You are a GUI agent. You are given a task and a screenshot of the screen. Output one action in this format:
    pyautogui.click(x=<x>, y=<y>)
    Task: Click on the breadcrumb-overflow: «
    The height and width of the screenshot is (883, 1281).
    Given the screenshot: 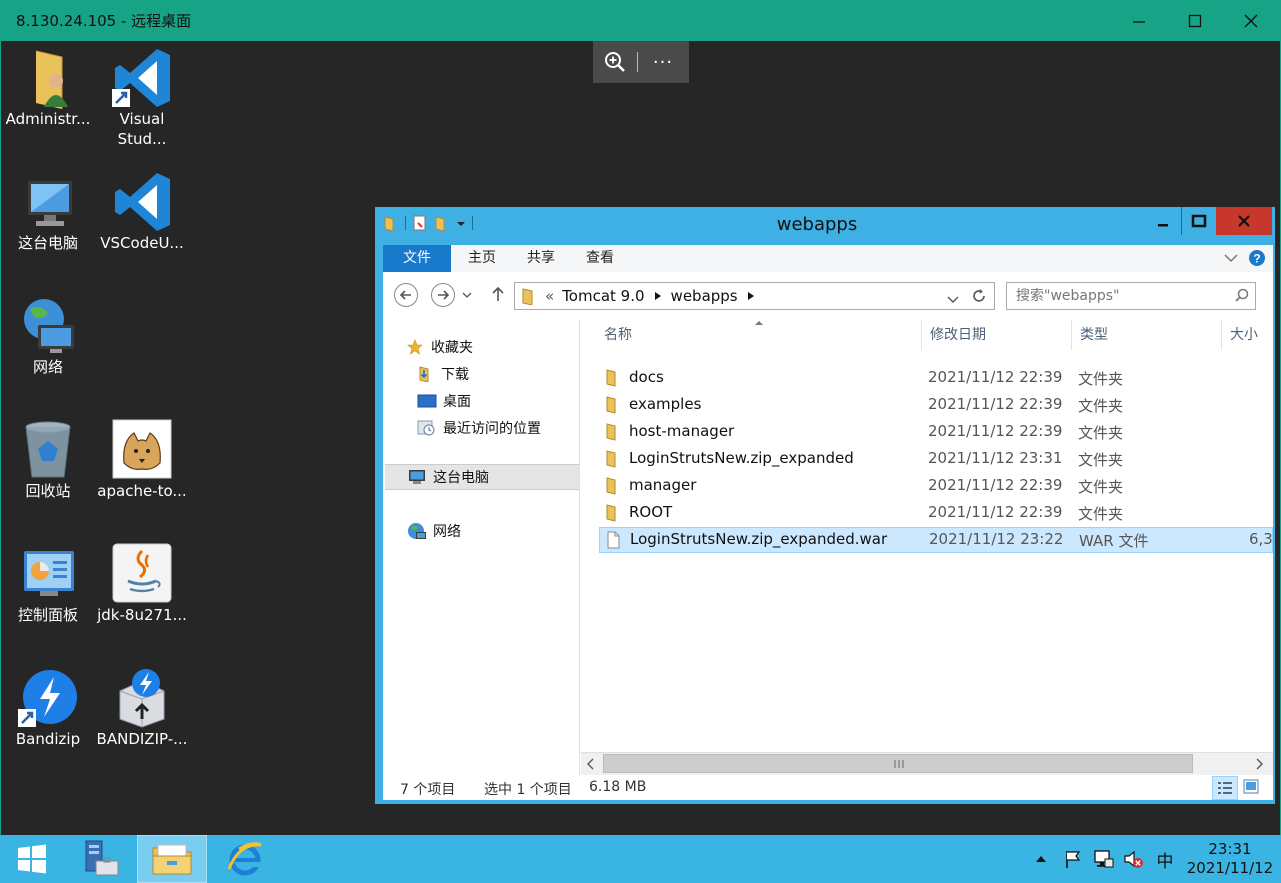 What is the action you would take?
    pyautogui.click(x=549, y=296)
    